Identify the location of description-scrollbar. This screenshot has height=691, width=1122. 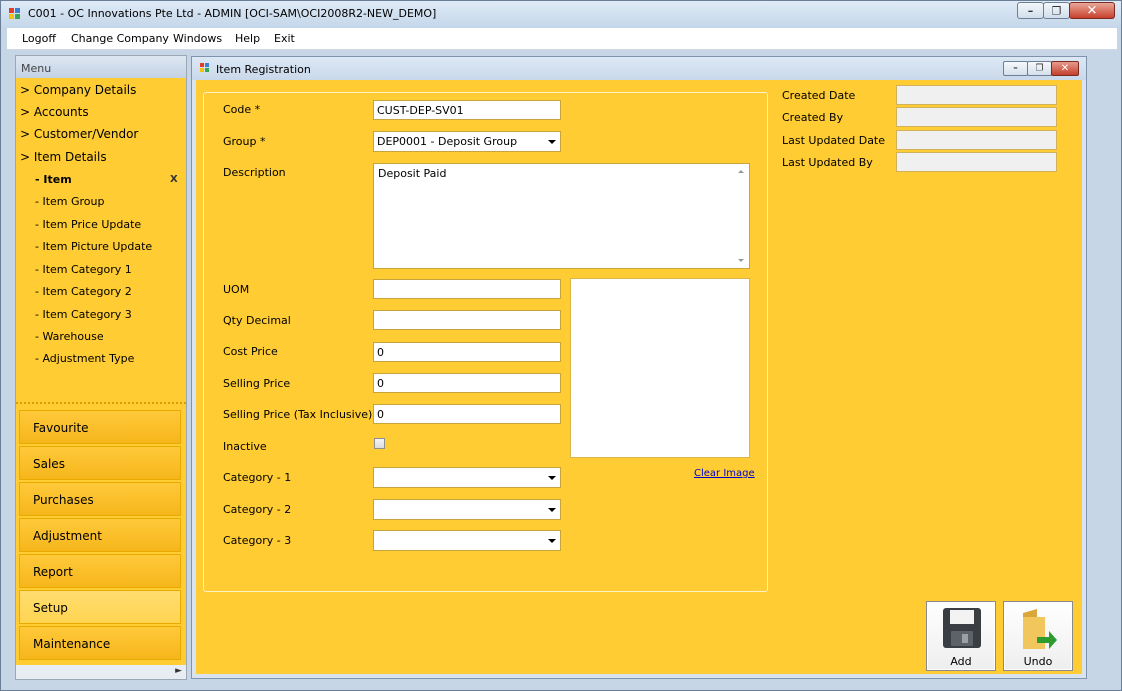
(741, 216).